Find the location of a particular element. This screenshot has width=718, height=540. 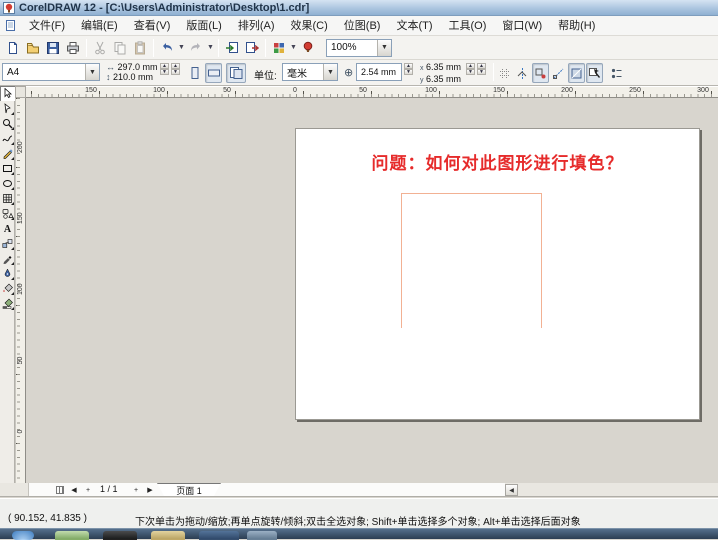

redo-dropdown-arrow: ▼ is located at coordinates (210, 48).